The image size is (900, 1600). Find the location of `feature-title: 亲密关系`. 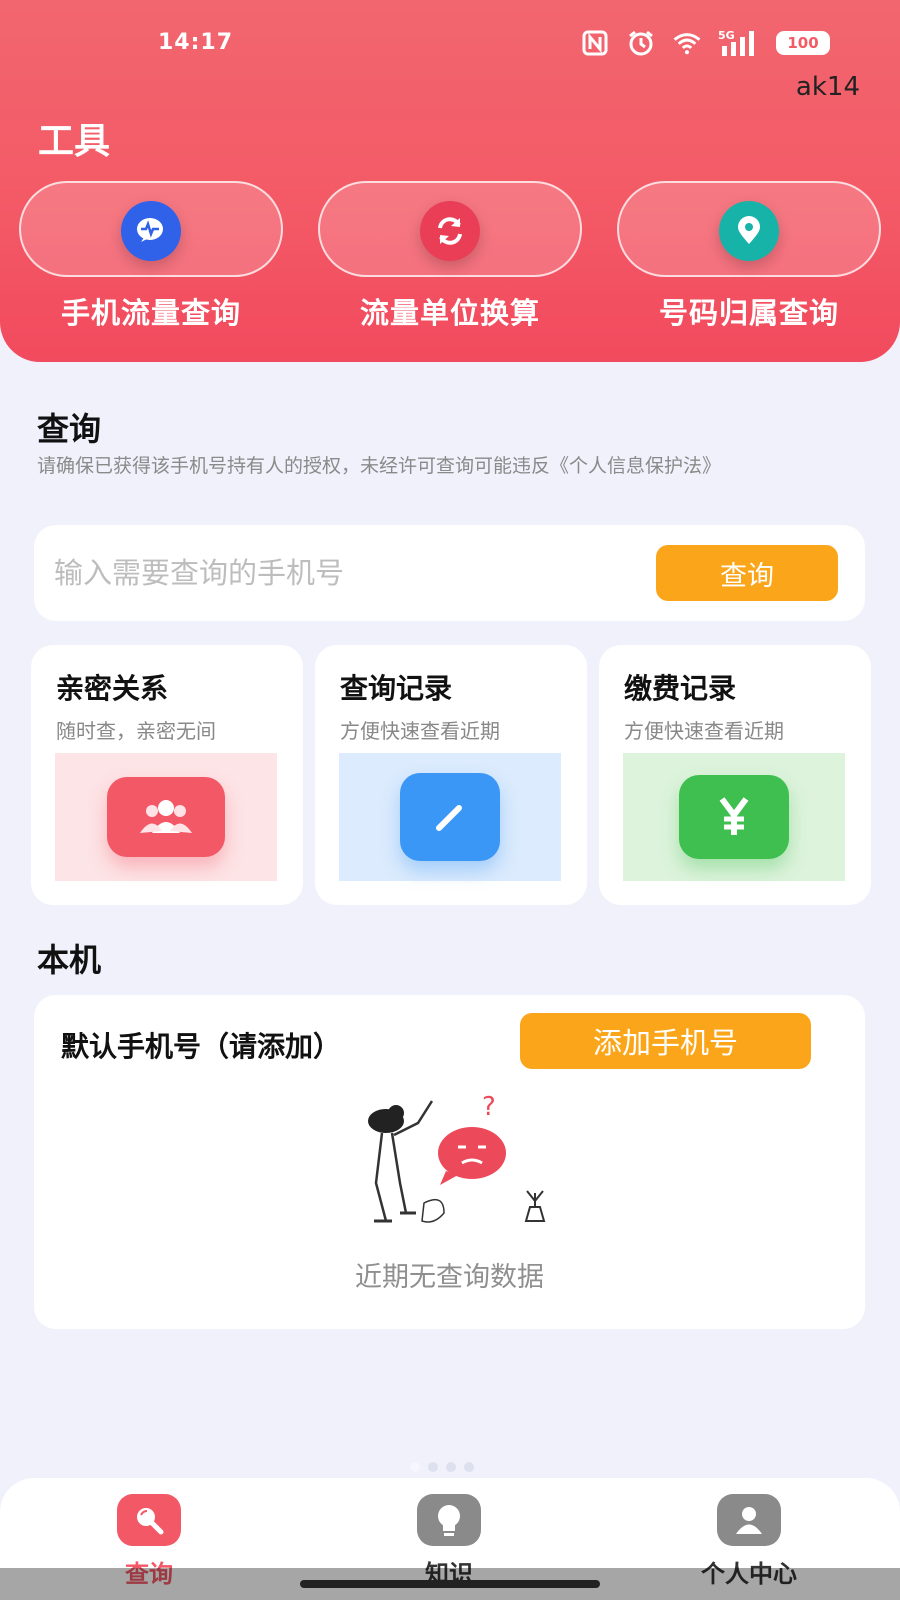

feature-title: 亲密关系 is located at coordinates (112, 688).